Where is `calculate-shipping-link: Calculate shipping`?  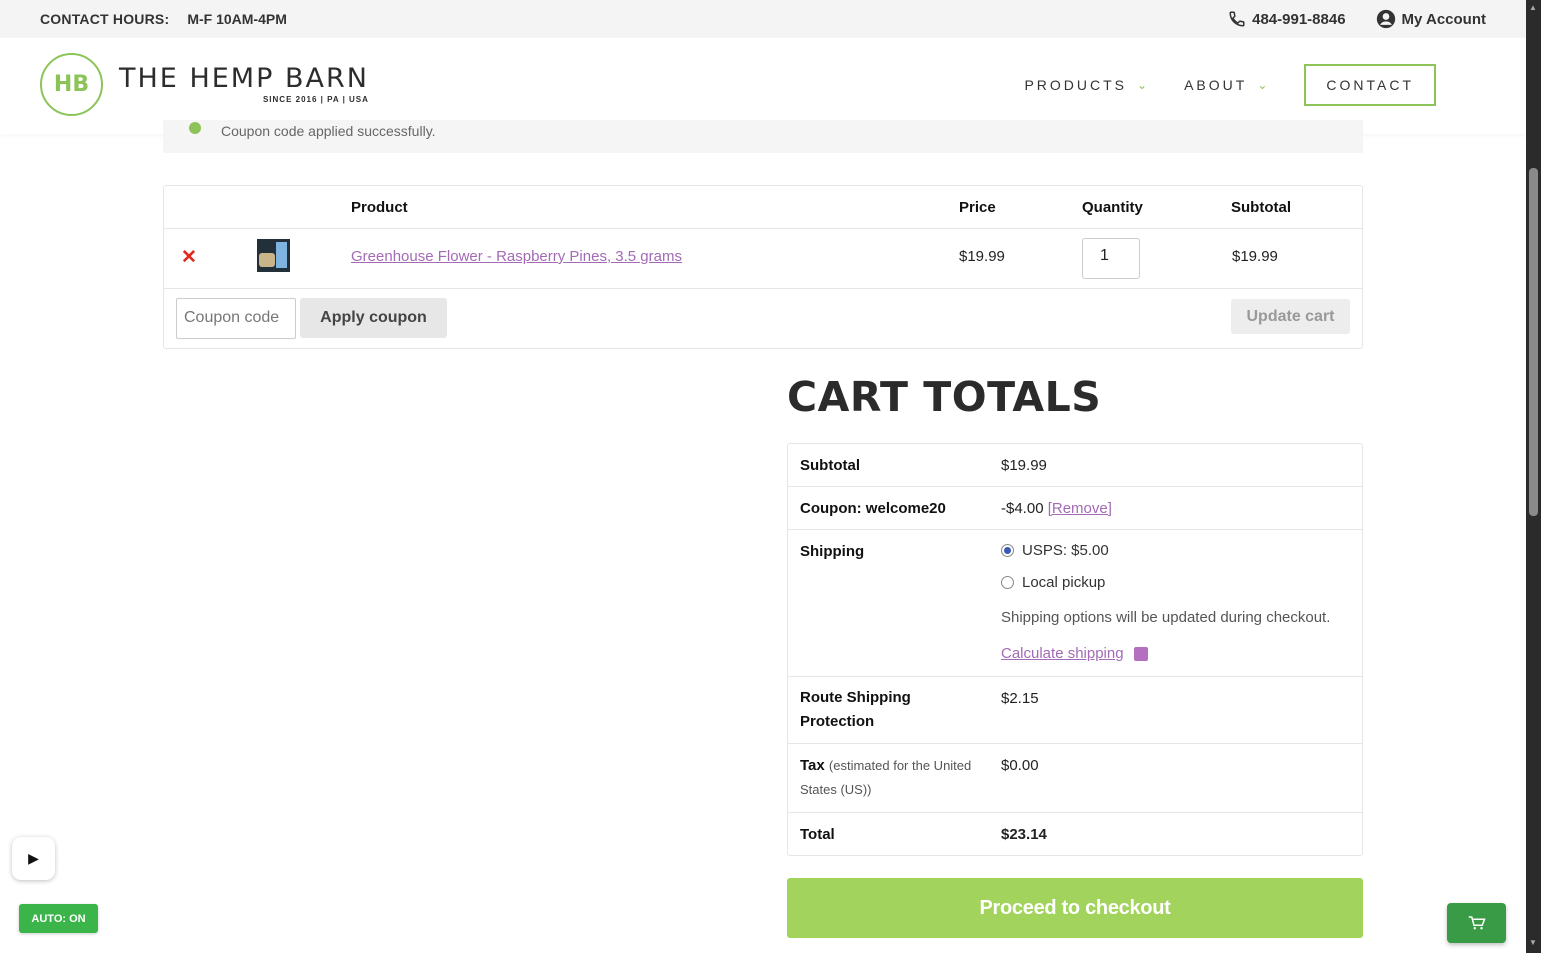
calculate-shipping-link: Calculate shipping is located at coordinates (1074, 653).